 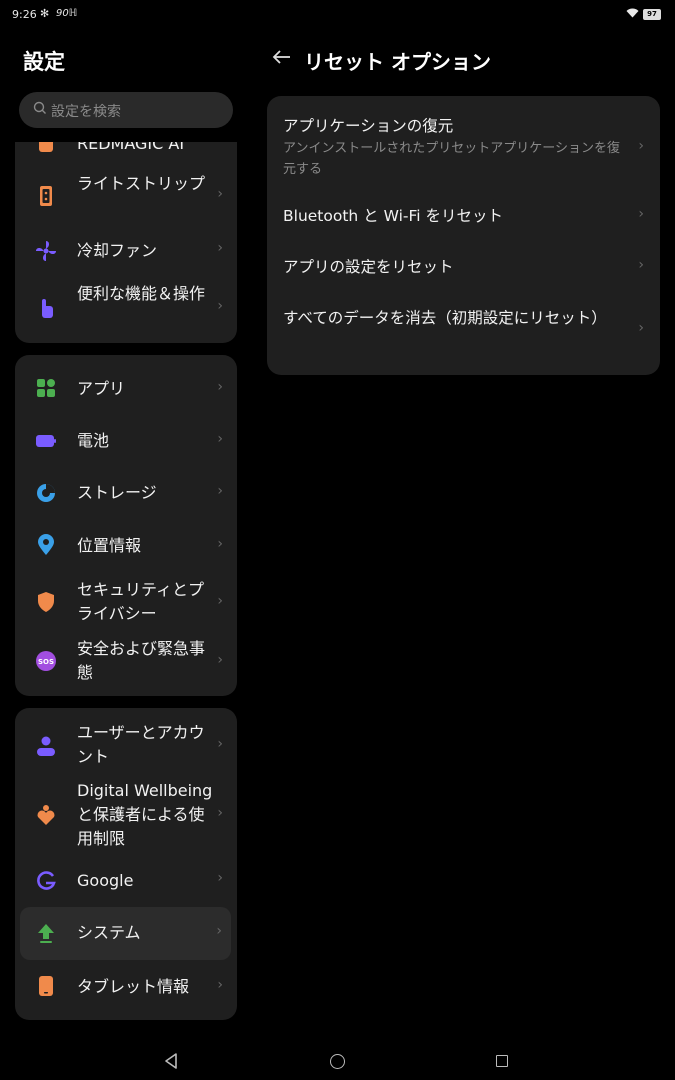 I want to click on sidebar-item-label: セキュリティとプライバシー, so click(x=141, y=601).